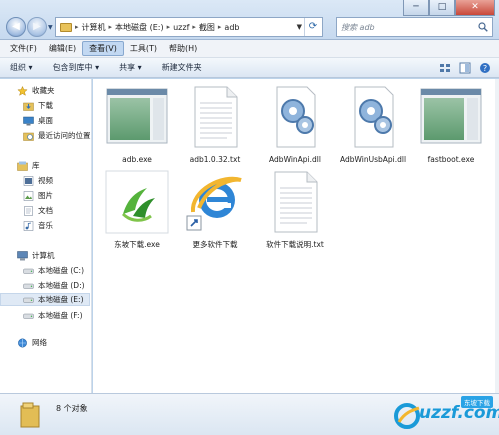  What do you see at coordinates (183, 48) in the screenshot?
I see `menu-help: 帮助(H)` at bounding box center [183, 48].